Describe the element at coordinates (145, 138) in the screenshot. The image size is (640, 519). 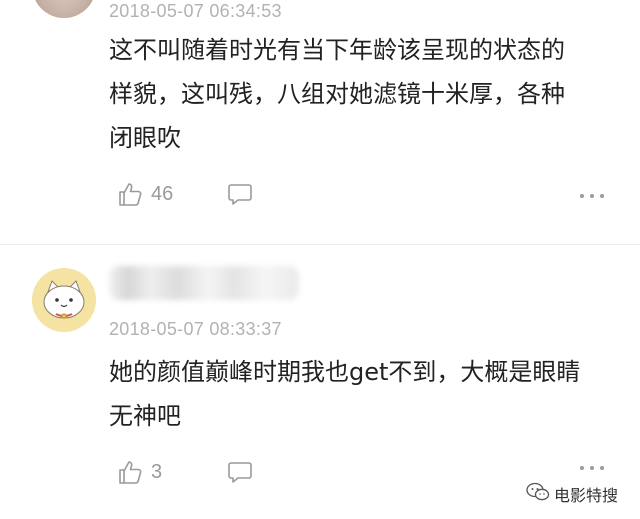
I see `comment-text-line: 闭眼吹` at that location.